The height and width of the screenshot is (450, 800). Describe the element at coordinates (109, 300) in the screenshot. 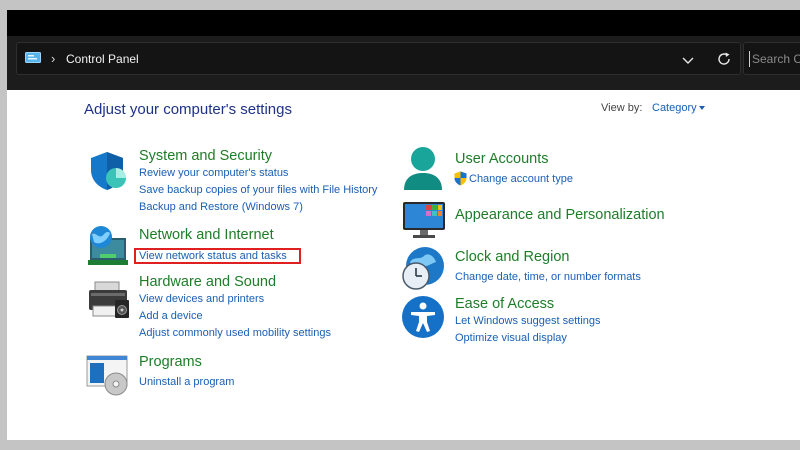

I see `printer-icon` at that location.